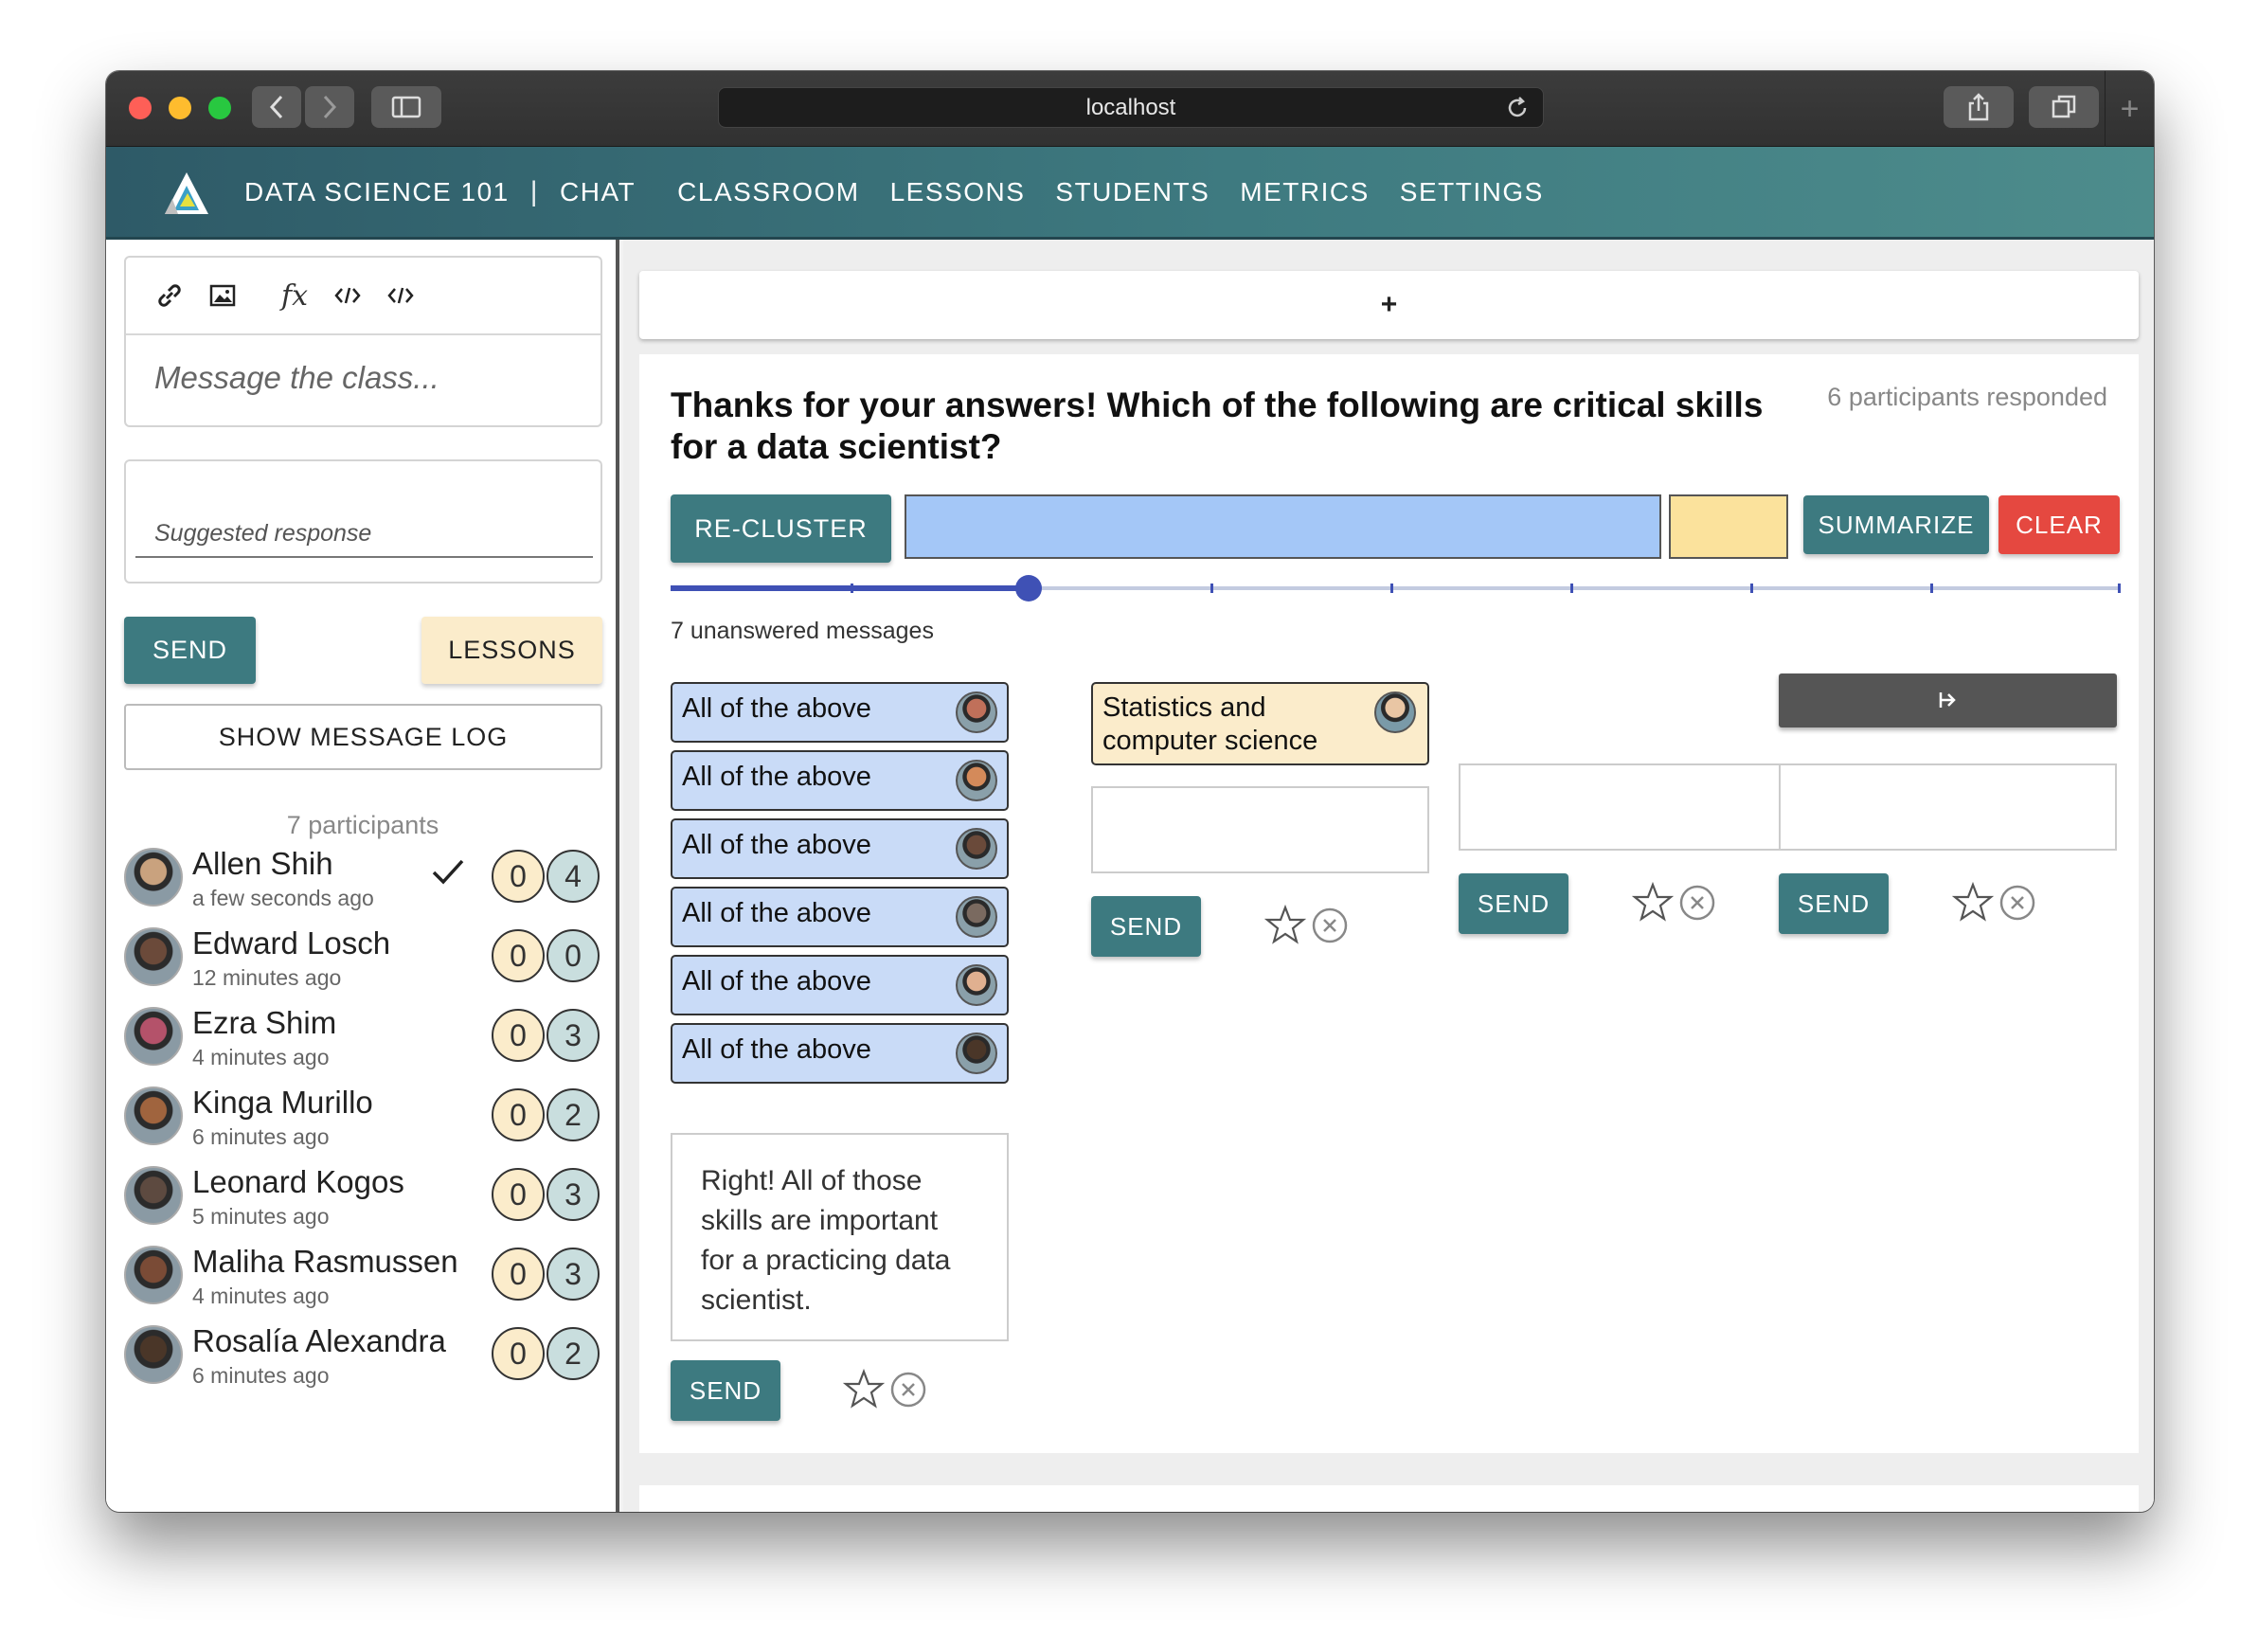 This screenshot has width=2258, height=1652. What do you see at coordinates (2129, 109) in the screenshot?
I see `new-tab-button: +` at bounding box center [2129, 109].